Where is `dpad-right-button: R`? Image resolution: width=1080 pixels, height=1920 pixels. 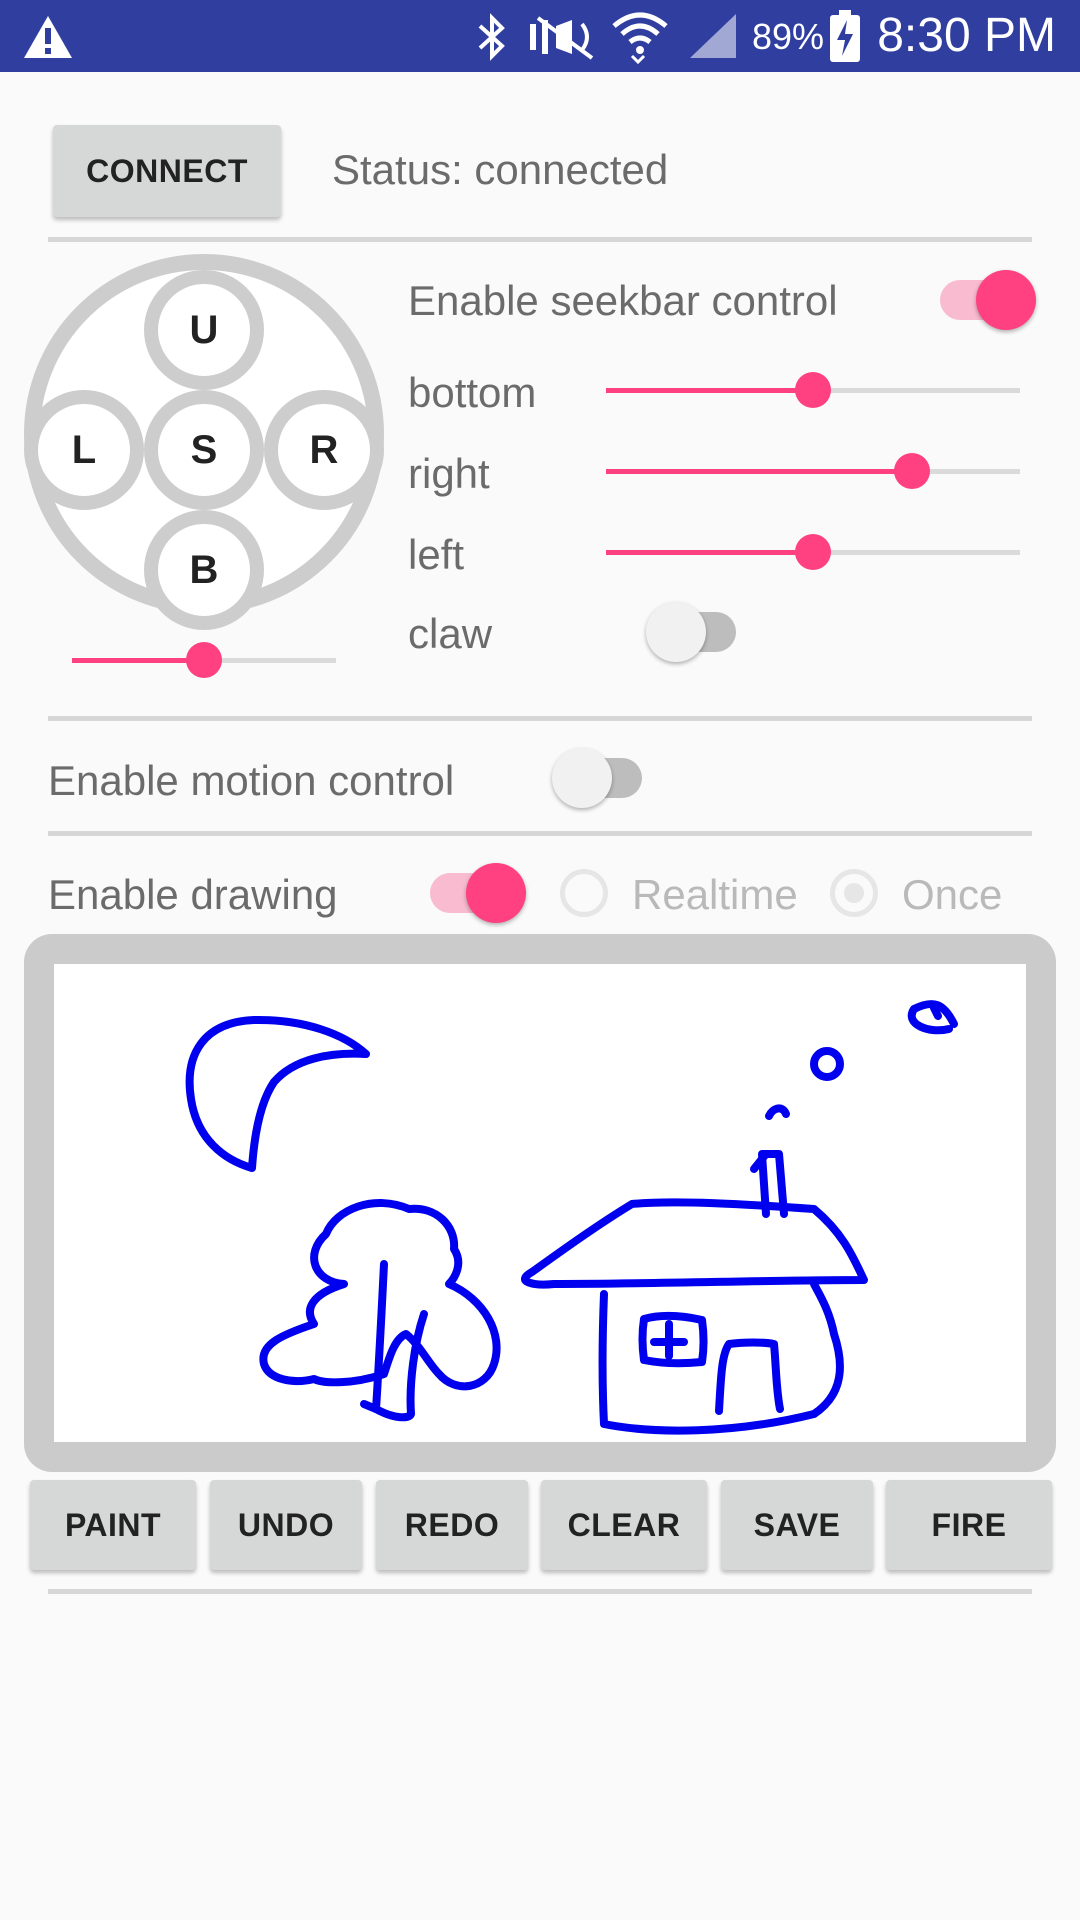
dpad-right-button: R is located at coordinates (324, 450).